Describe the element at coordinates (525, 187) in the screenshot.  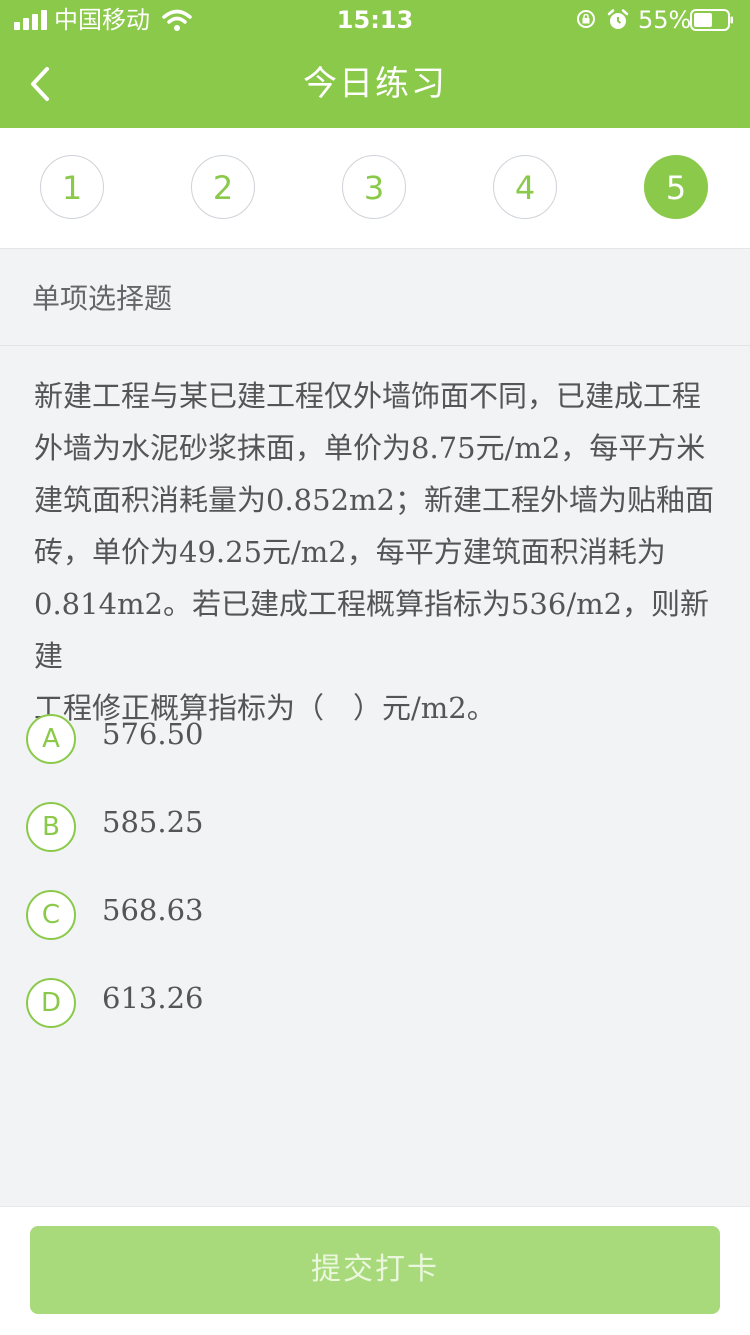
I see `step-4: 4` at that location.